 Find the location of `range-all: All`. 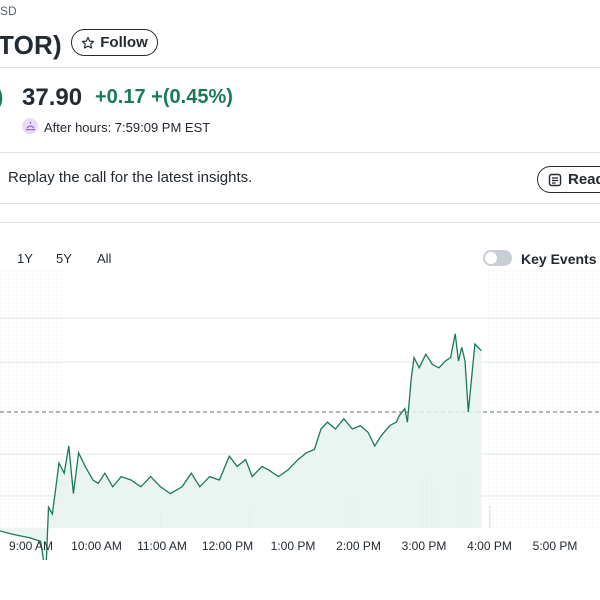

range-all: All is located at coordinates (104, 258).